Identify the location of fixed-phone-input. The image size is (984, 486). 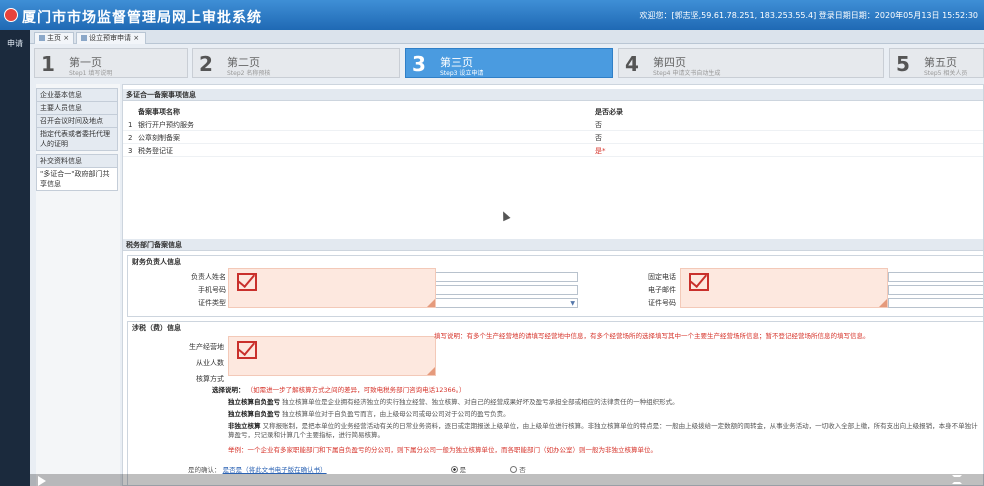
(935, 277).